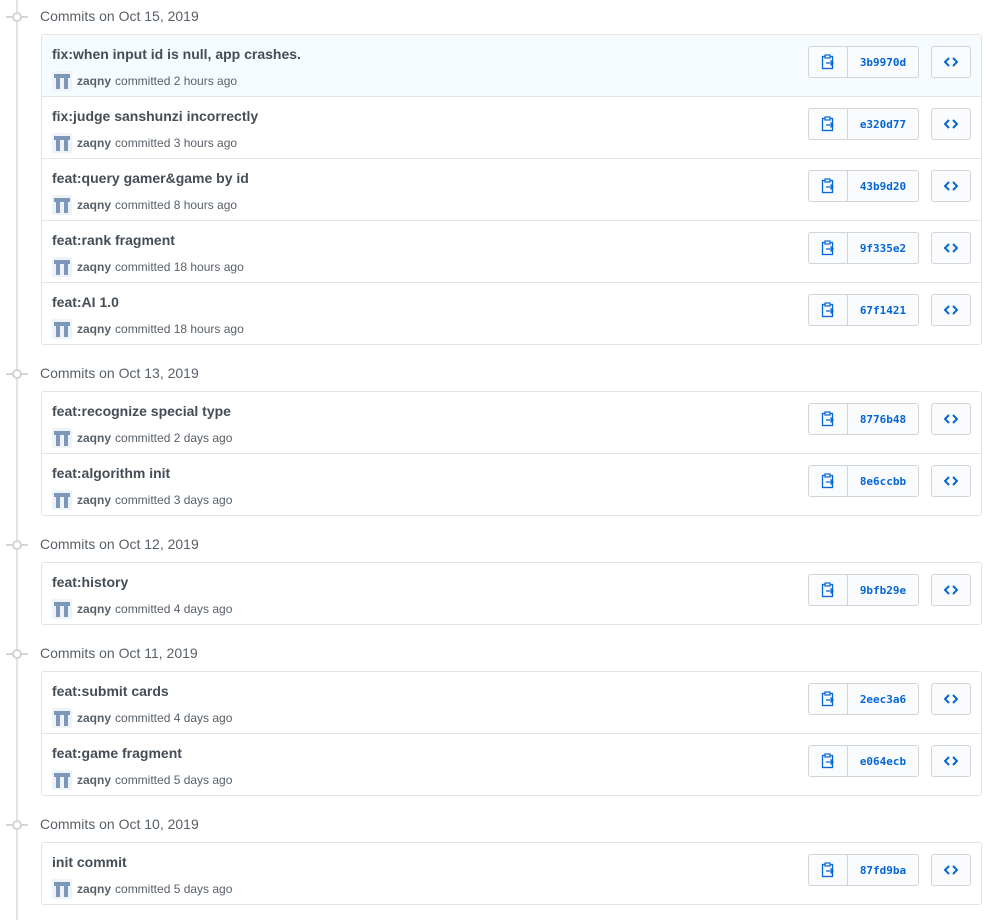  Describe the element at coordinates (90, 582) in the screenshot. I see `commit-message-link: feat:history` at that location.